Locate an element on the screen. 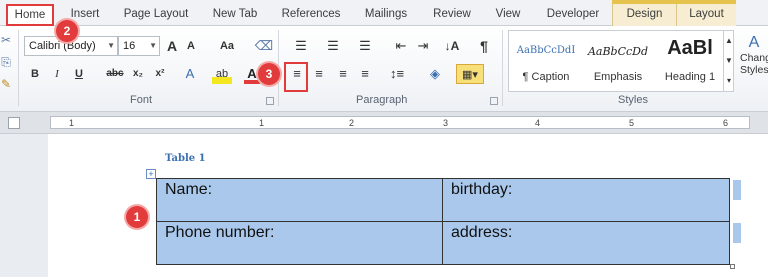  borders-icon: ▦▾ is located at coordinates (470, 74).